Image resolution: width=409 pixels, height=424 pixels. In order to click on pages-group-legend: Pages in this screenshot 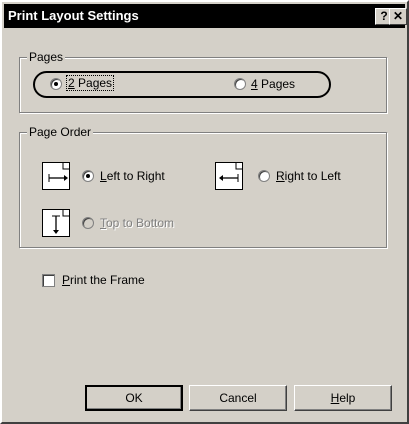, I will do `click(46, 57)`.